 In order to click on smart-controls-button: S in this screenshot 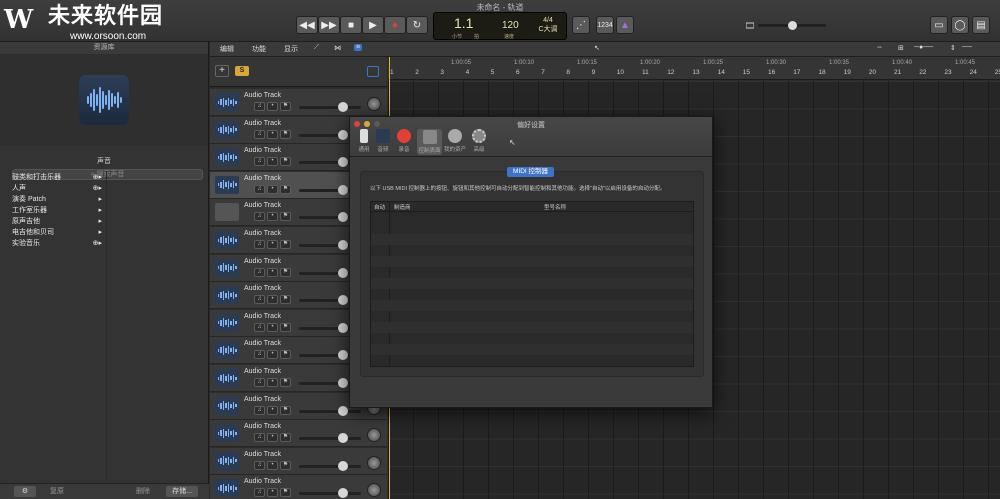, I will do `click(242, 71)`.